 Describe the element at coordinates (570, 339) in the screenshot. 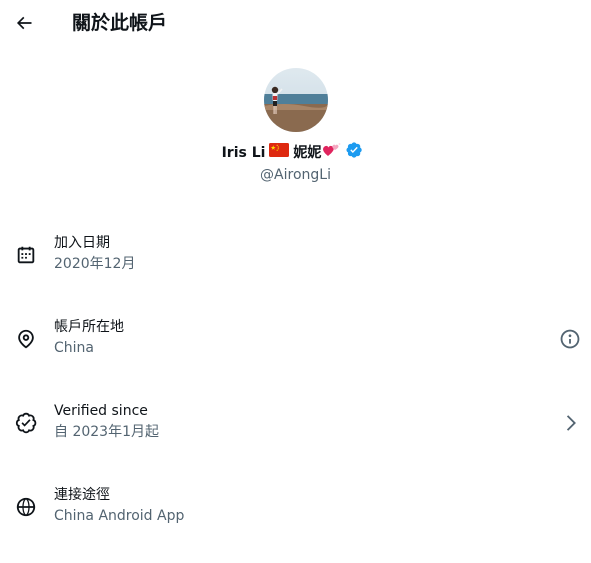

I see `info-icon` at that location.